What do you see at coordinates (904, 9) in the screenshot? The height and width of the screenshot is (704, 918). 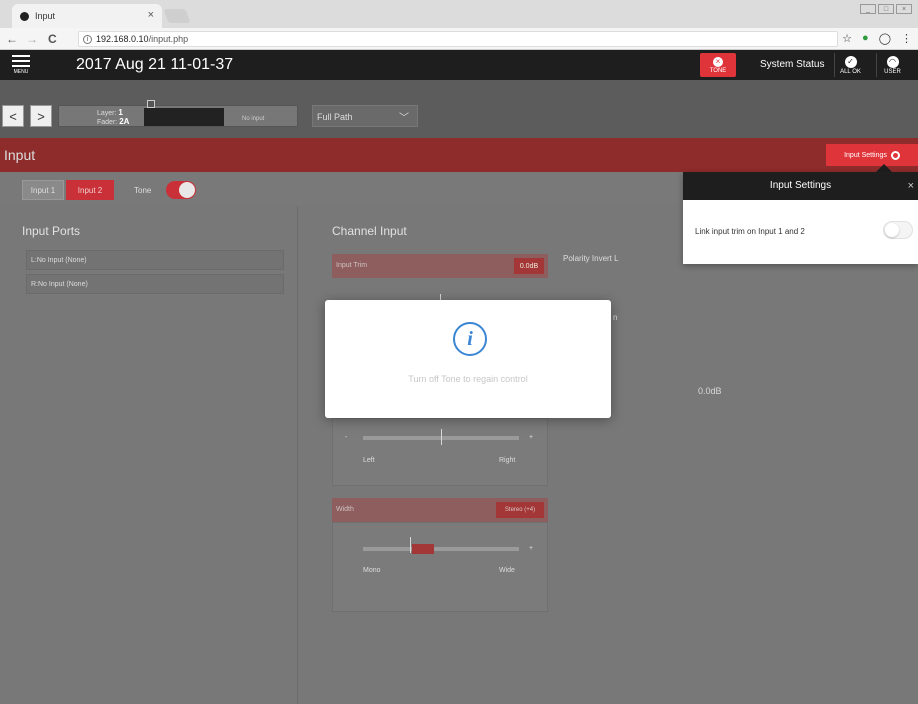 I see `window-close-button: ×` at bounding box center [904, 9].